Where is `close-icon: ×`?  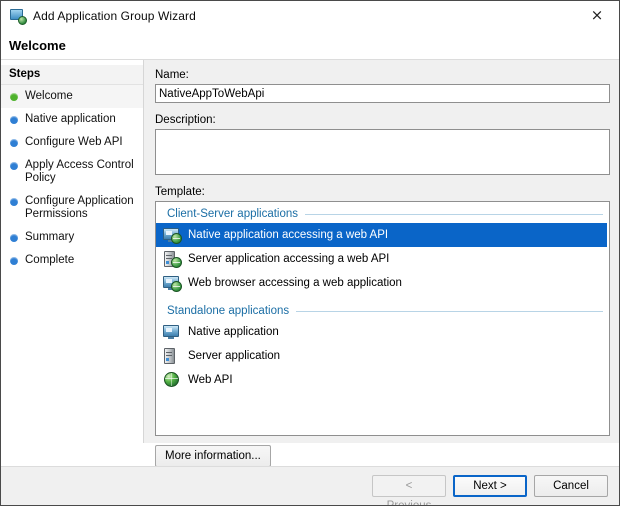 close-icon: × is located at coordinates (597, 15).